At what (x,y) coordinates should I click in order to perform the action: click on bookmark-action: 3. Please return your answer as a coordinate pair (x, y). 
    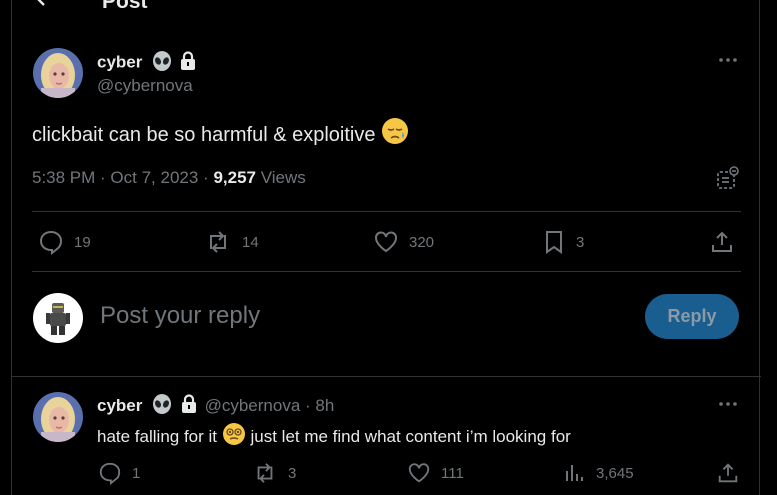
    Looking at the image, I should click on (563, 242).